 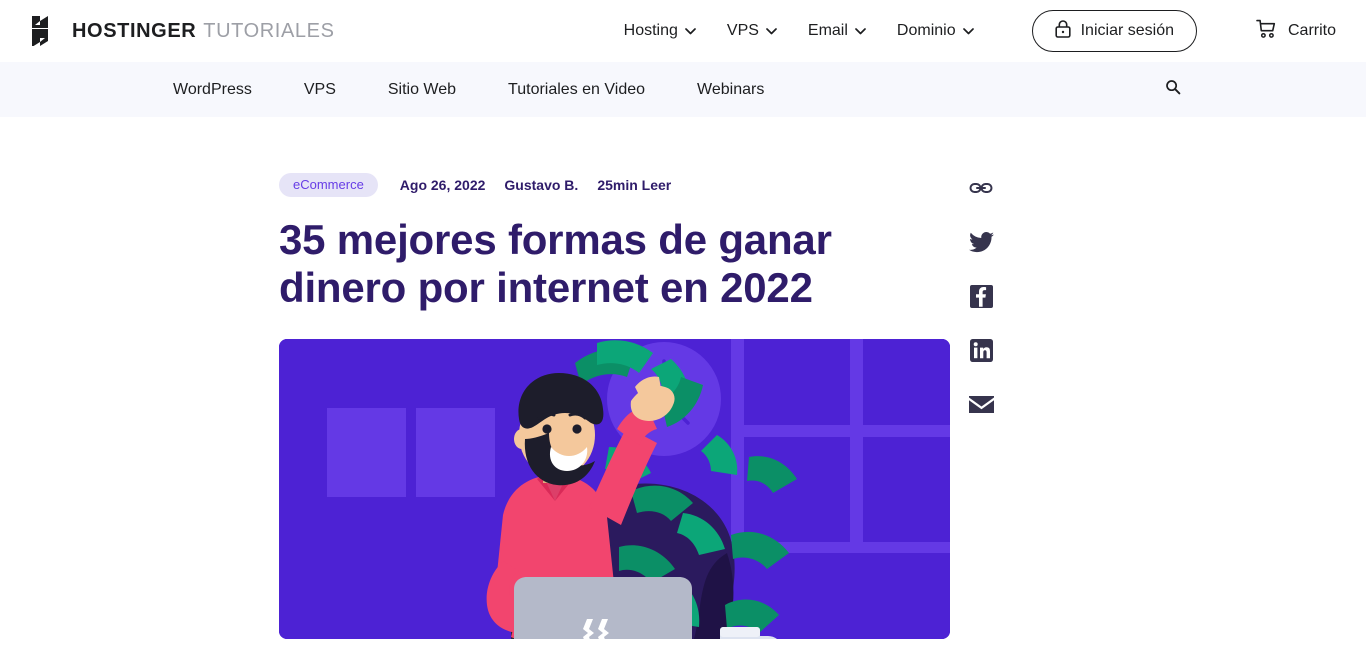 What do you see at coordinates (576, 90) in the screenshot?
I see `subnav-item-tutoriales-en-video: Tutoriales en Video` at bounding box center [576, 90].